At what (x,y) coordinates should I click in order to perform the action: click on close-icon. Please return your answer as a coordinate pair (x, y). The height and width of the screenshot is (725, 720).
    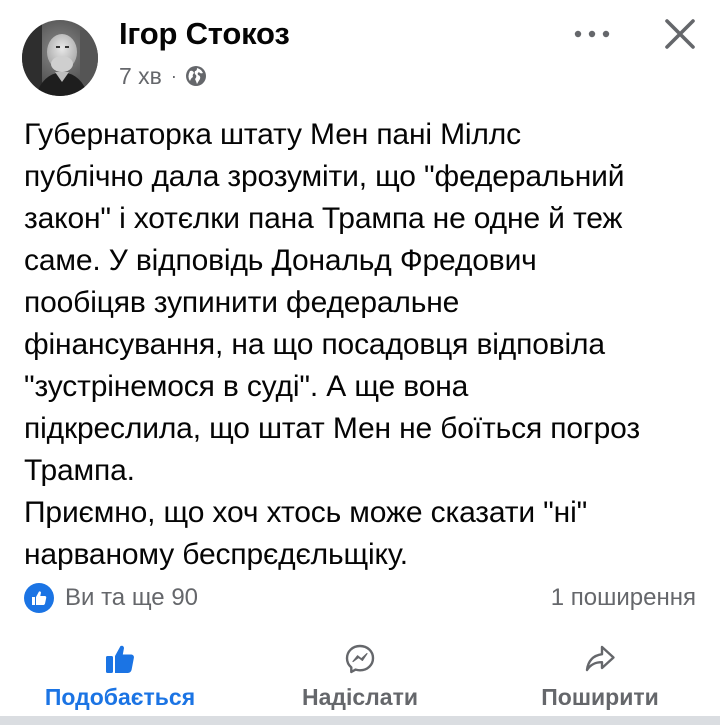
    Looking at the image, I should click on (680, 34).